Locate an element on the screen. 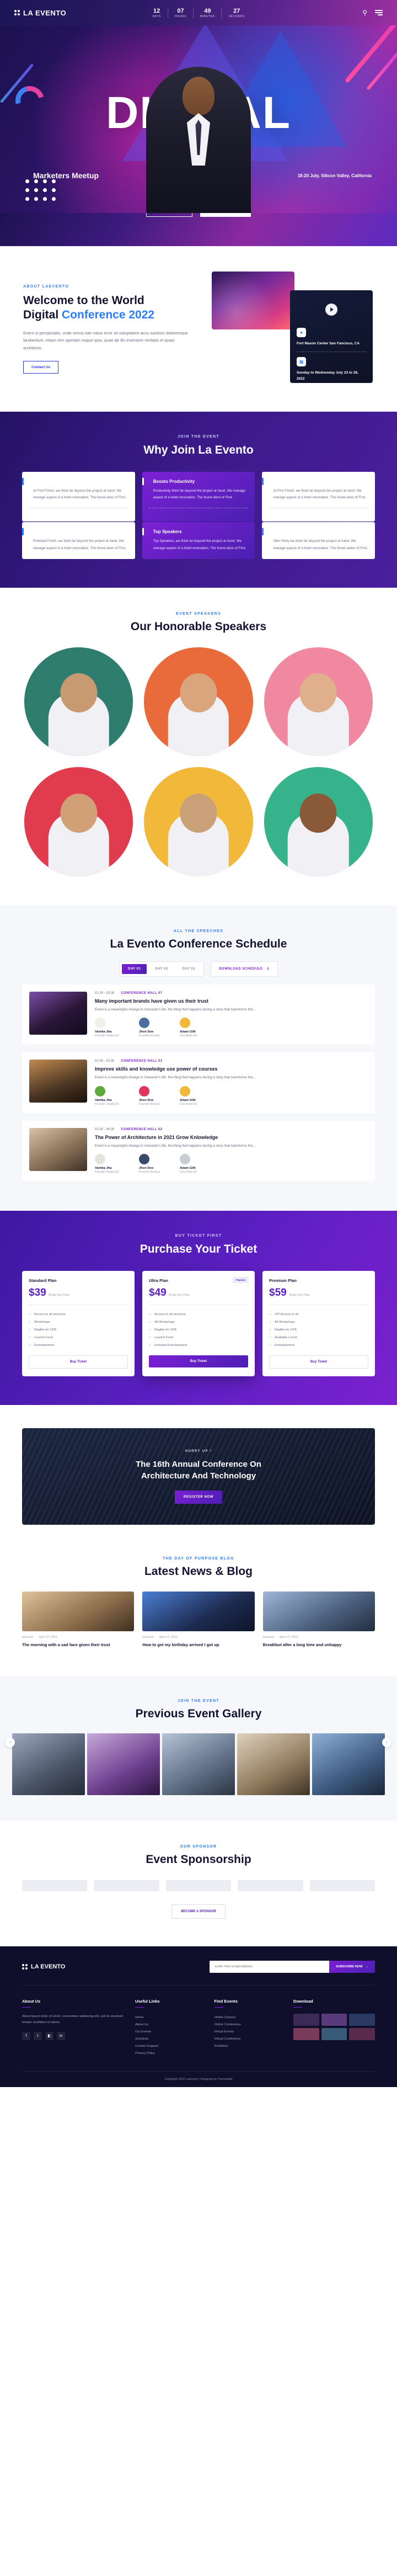 The image size is (397, 2576). tab-day-03: DAY 03 is located at coordinates (189, 969).